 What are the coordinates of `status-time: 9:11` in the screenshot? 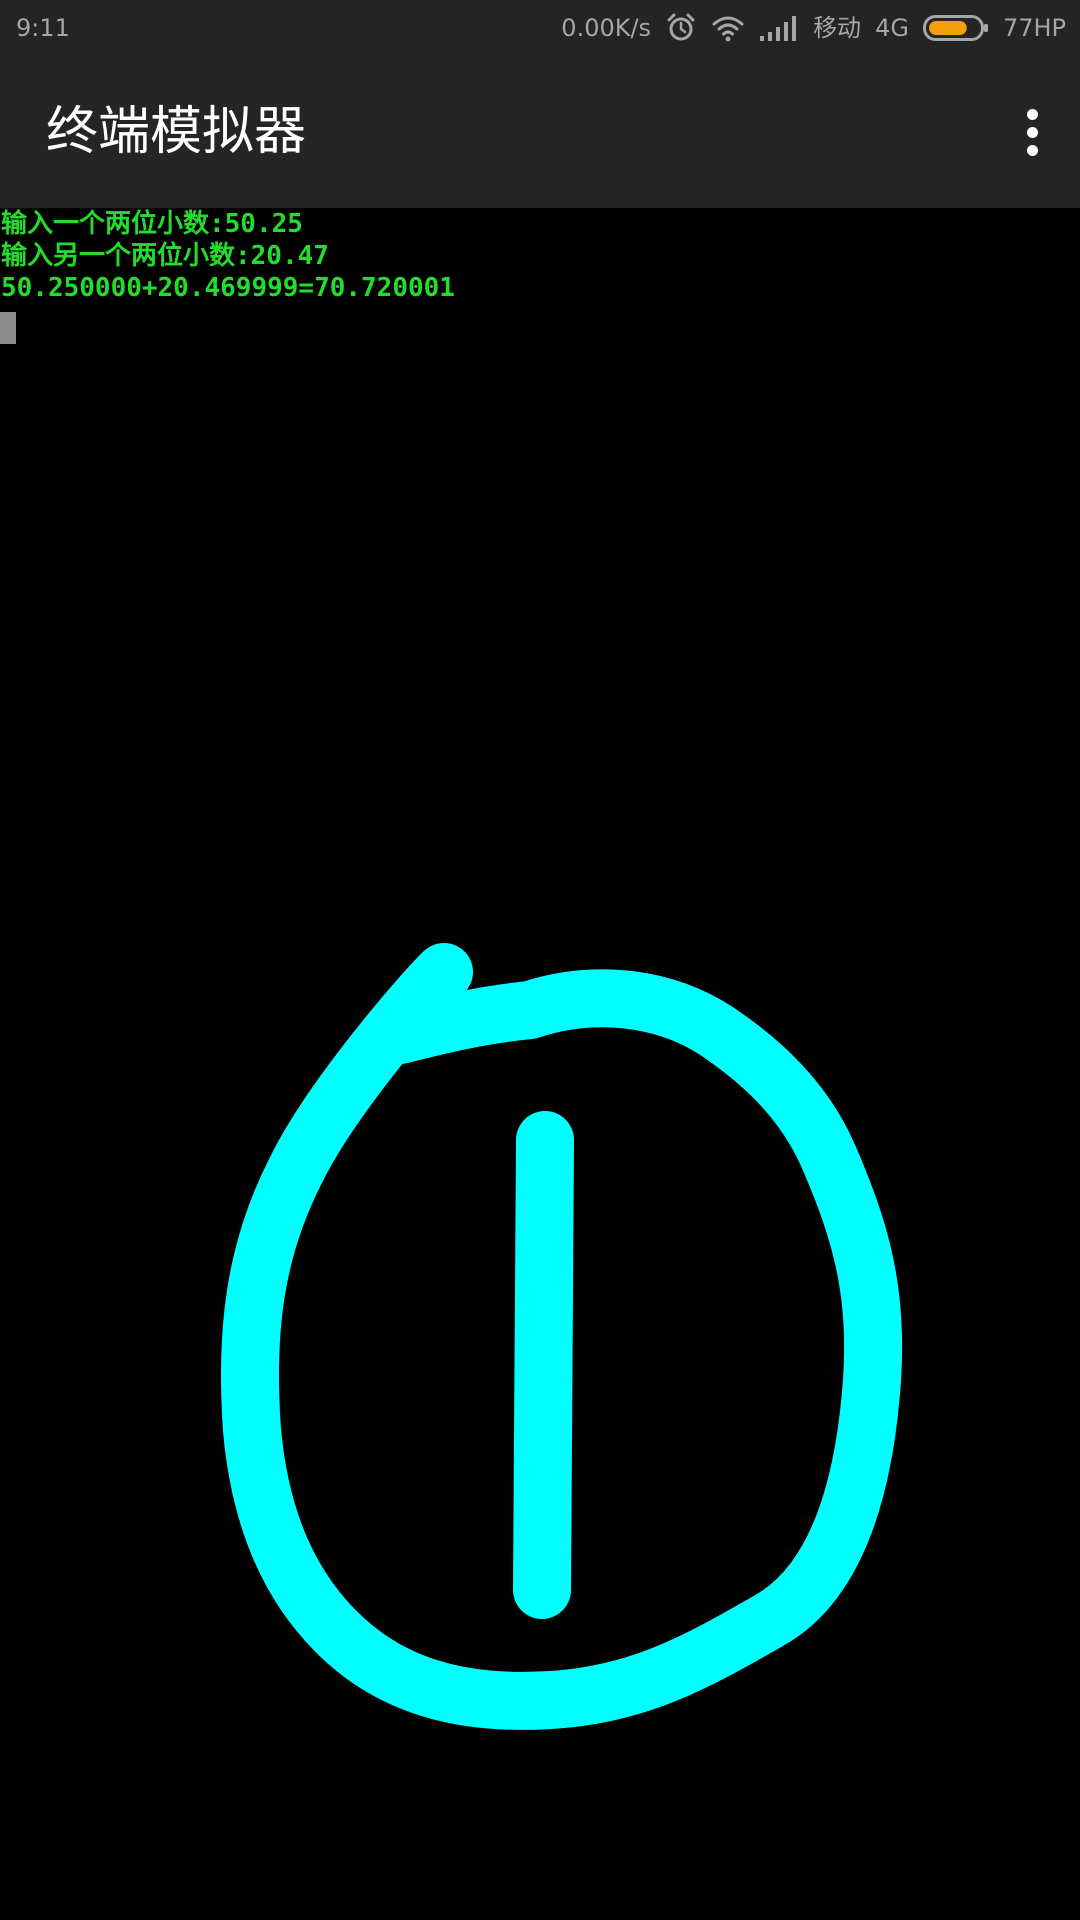 It's located at (43, 28).